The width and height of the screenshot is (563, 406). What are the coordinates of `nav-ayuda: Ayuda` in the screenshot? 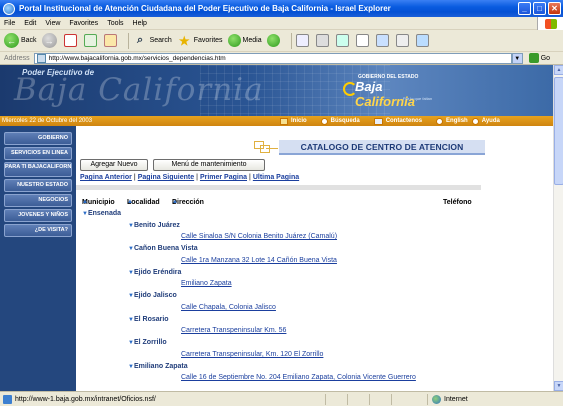 It's located at (485, 121).